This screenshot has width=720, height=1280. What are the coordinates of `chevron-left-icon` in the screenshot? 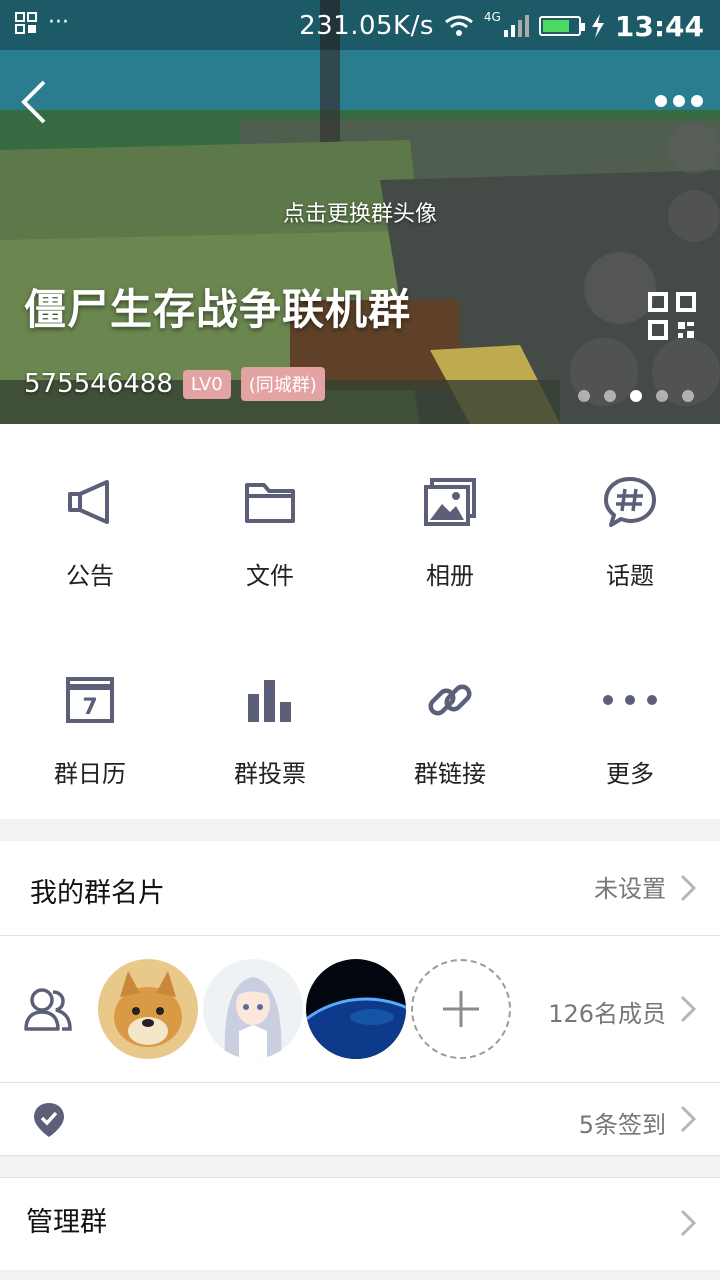 It's located at (33, 102).